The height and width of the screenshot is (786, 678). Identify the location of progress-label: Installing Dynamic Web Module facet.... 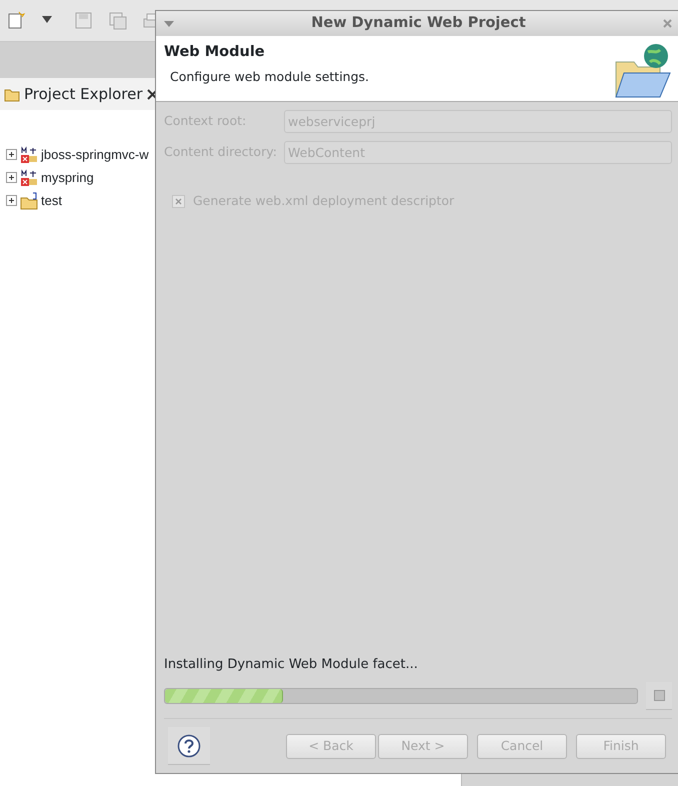
(291, 665).